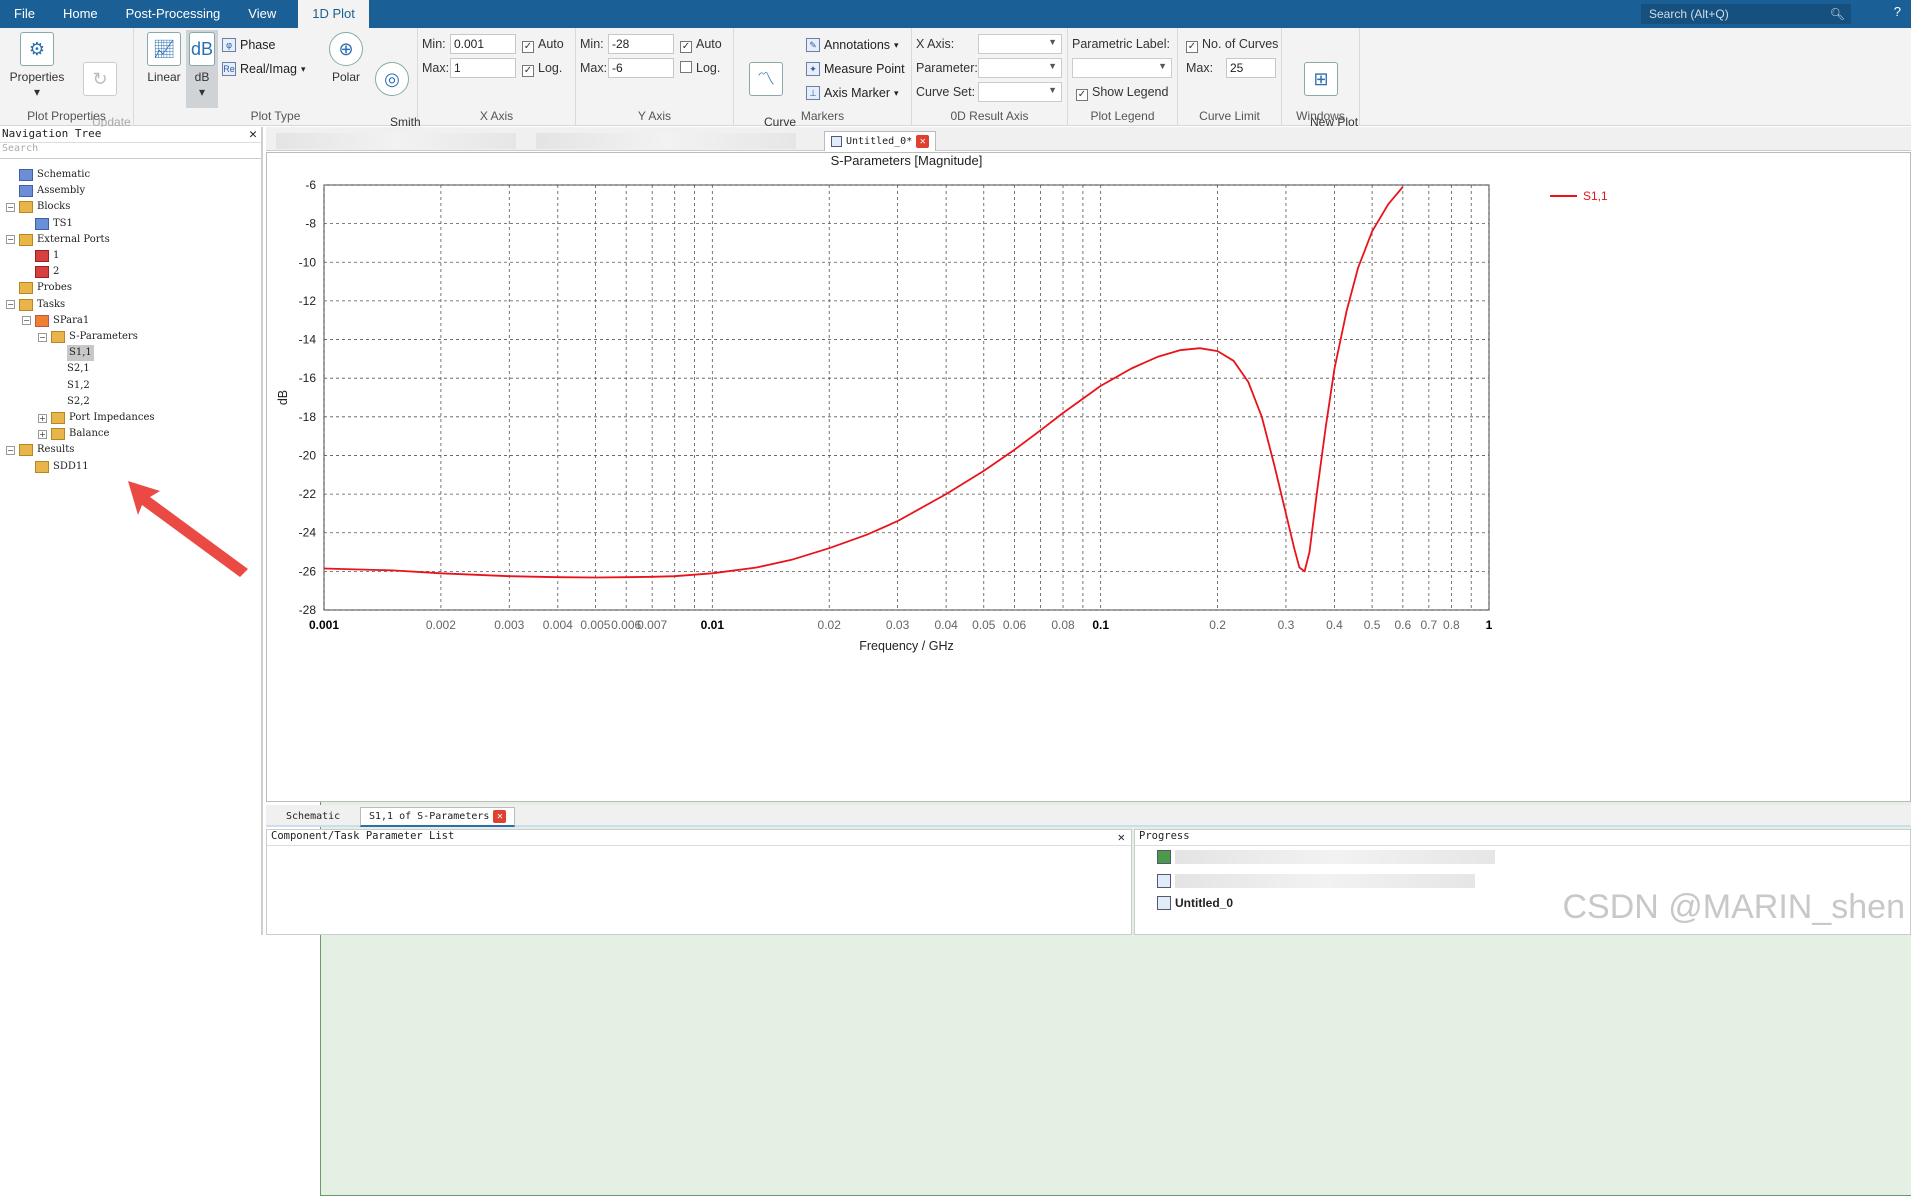 Image resolution: width=1911 pixels, height=1196 pixels. Describe the element at coordinates (855, 69) in the screenshot. I see `measure-point-button: ✦Measure Point` at that location.